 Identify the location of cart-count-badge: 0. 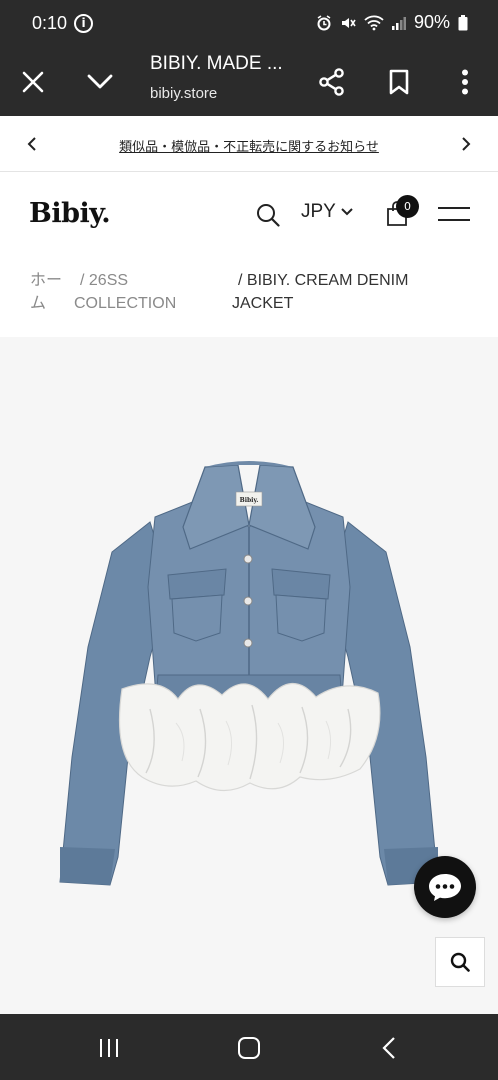
(407, 206).